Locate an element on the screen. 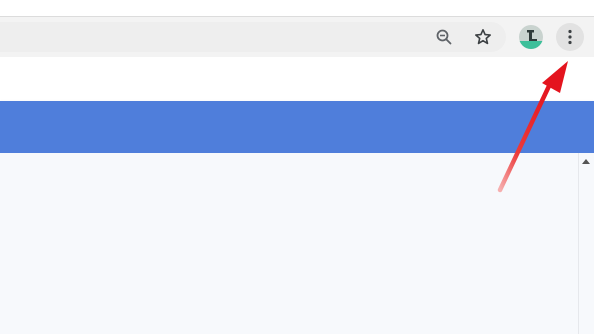 The image size is (594, 334). profile-button is located at coordinates (531, 37).